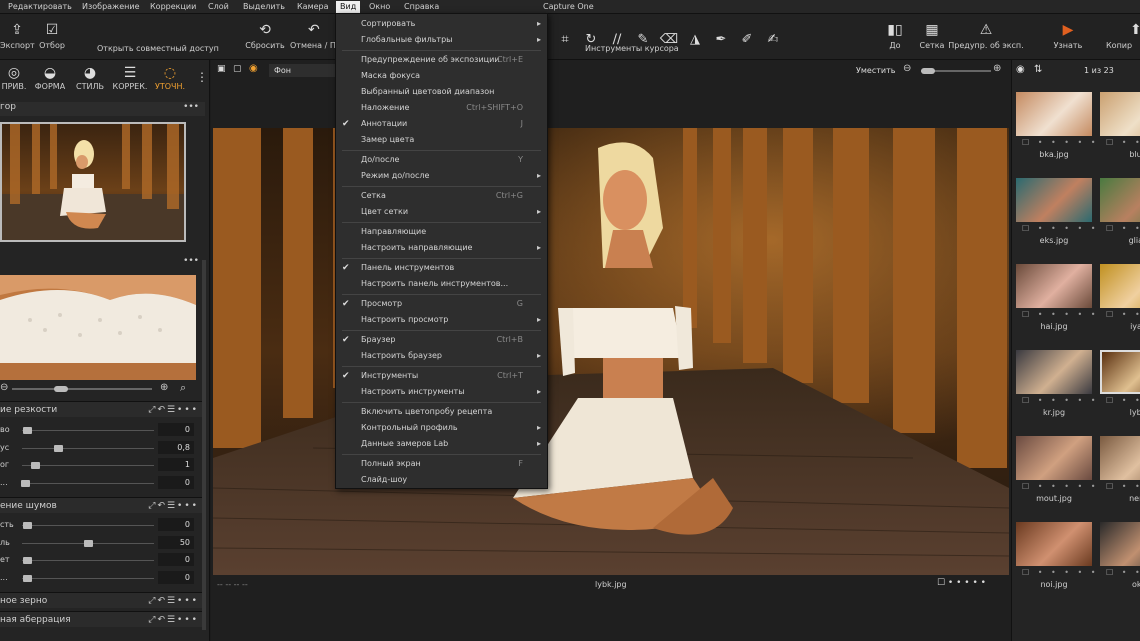  I want to click on view-menu-item: ✔ Просмотр G, so click(441, 304).